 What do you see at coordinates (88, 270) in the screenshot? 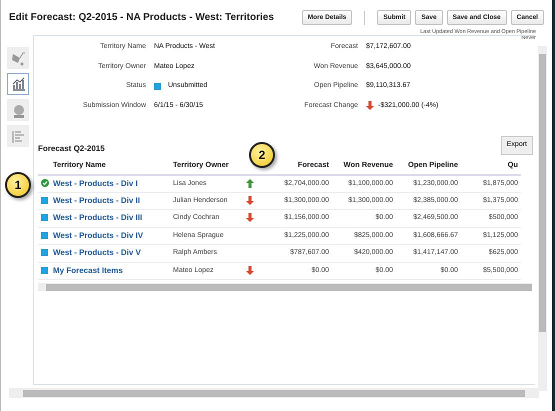
I see `territory-link: My Forecast Items` at bounding box center [88, 270].